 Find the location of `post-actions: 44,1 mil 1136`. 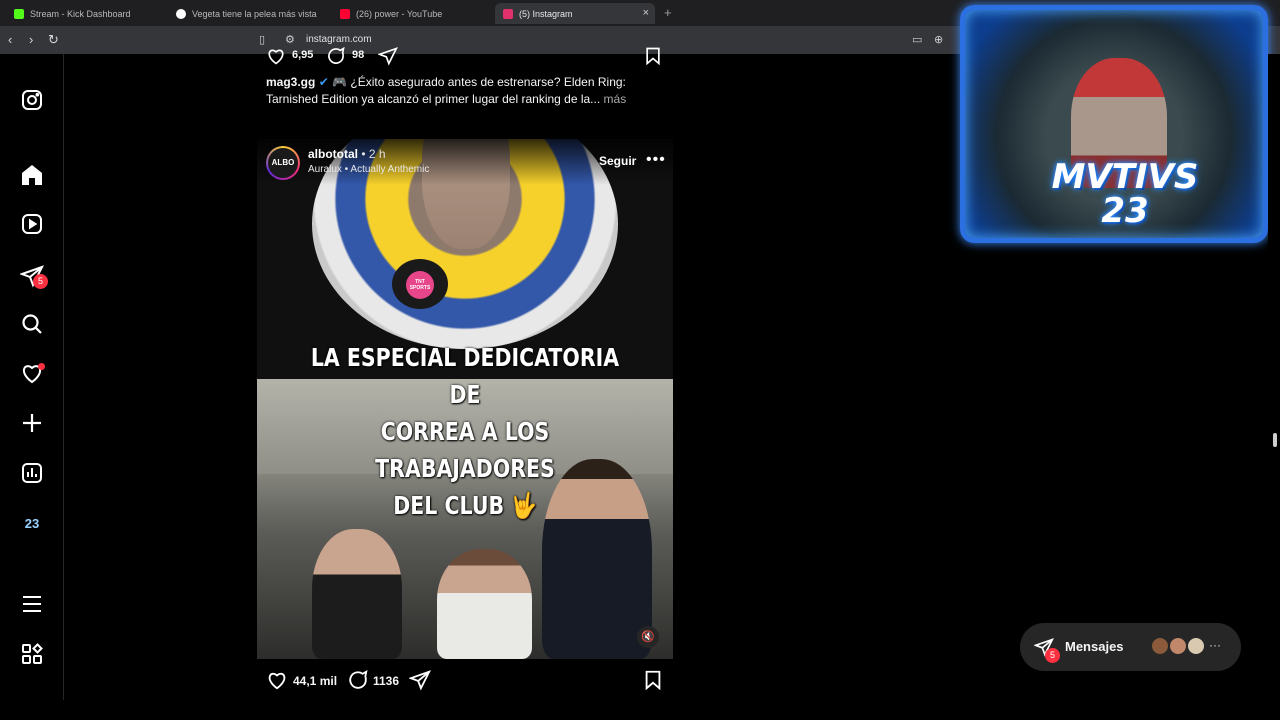

post-actions: 44,1 mil 1136 is located at coordinates (466, 681).